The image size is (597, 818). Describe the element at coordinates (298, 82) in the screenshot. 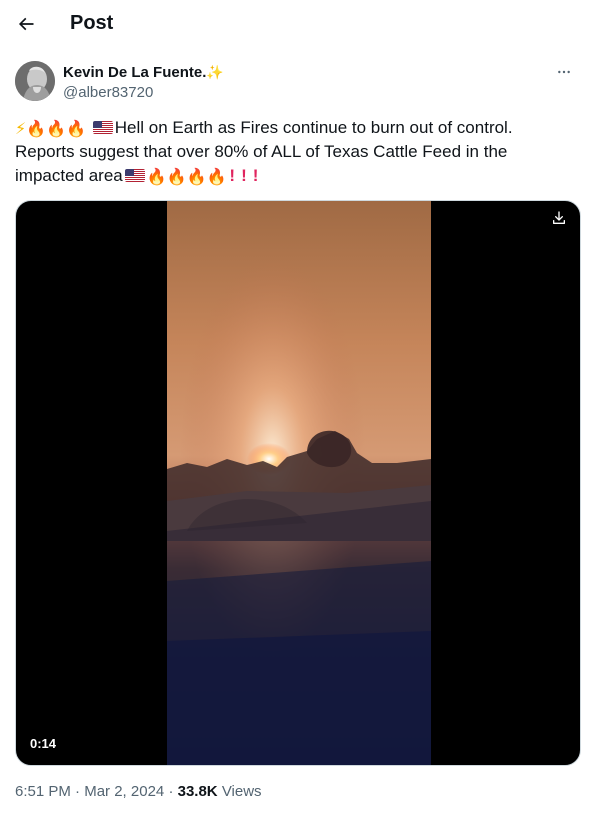

I see `author-row: Kevin De La Fuente.✨ @alber83720` at that location.